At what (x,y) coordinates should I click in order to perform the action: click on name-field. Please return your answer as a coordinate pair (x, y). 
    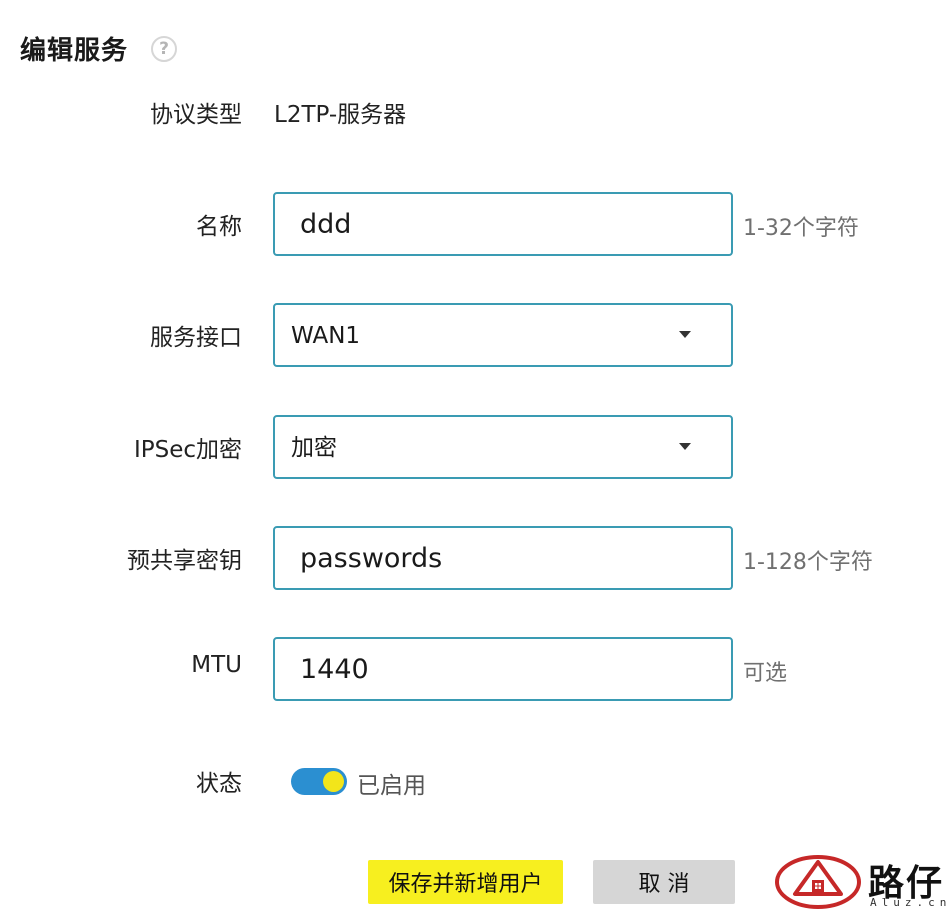
    Looking at the image, I should click on (503, 224).